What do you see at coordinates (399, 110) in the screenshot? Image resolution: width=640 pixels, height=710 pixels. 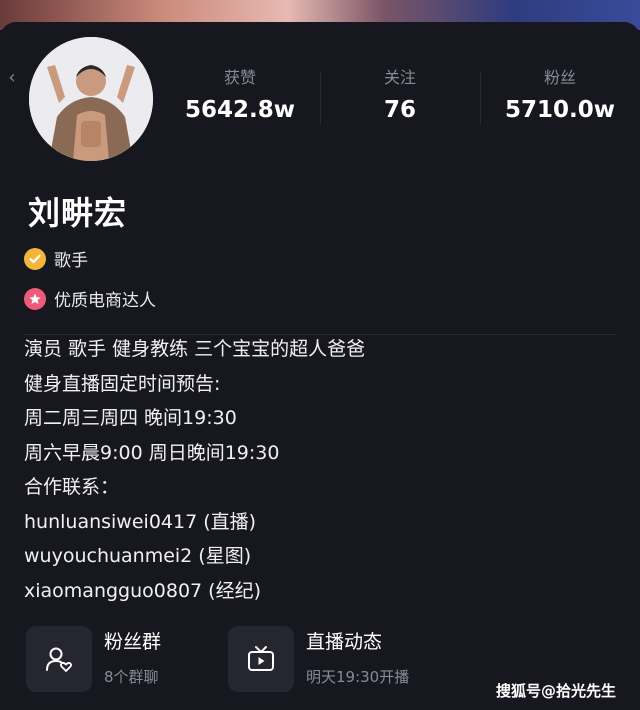 I see `stat-value: 76` at bounding box center [399, 110].